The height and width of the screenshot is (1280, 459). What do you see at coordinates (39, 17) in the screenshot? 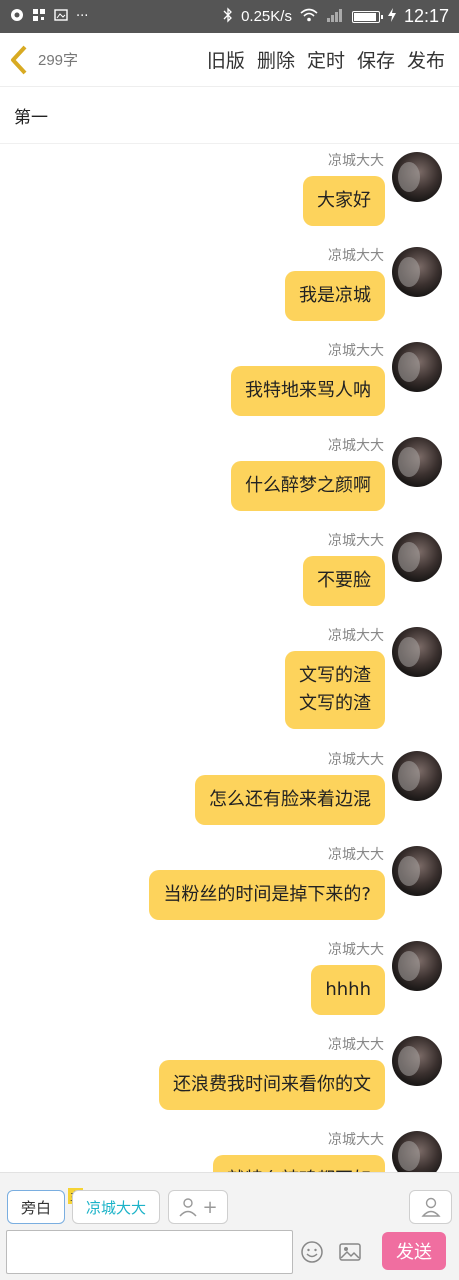
I see `qr-icon` at bounding box center [39, 17].